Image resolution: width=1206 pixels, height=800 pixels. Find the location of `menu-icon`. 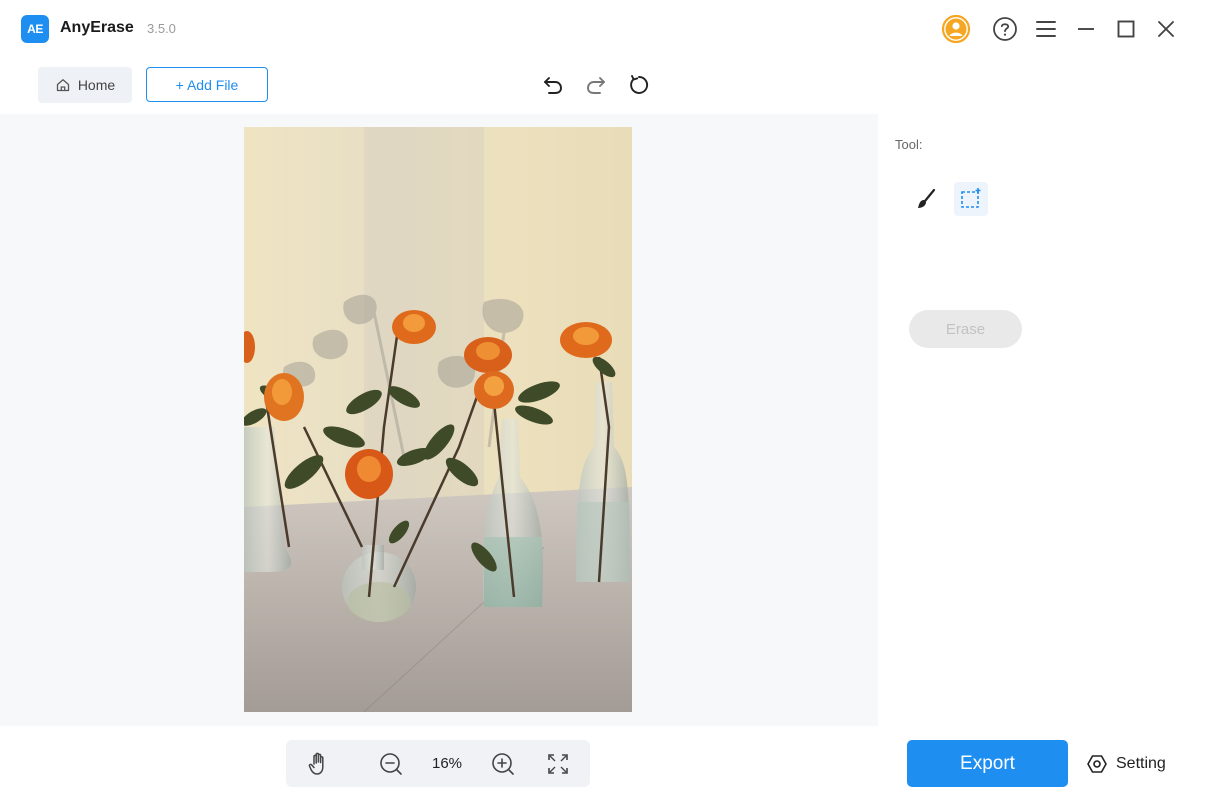

menu-icon is located at coordinates (1046, 29).